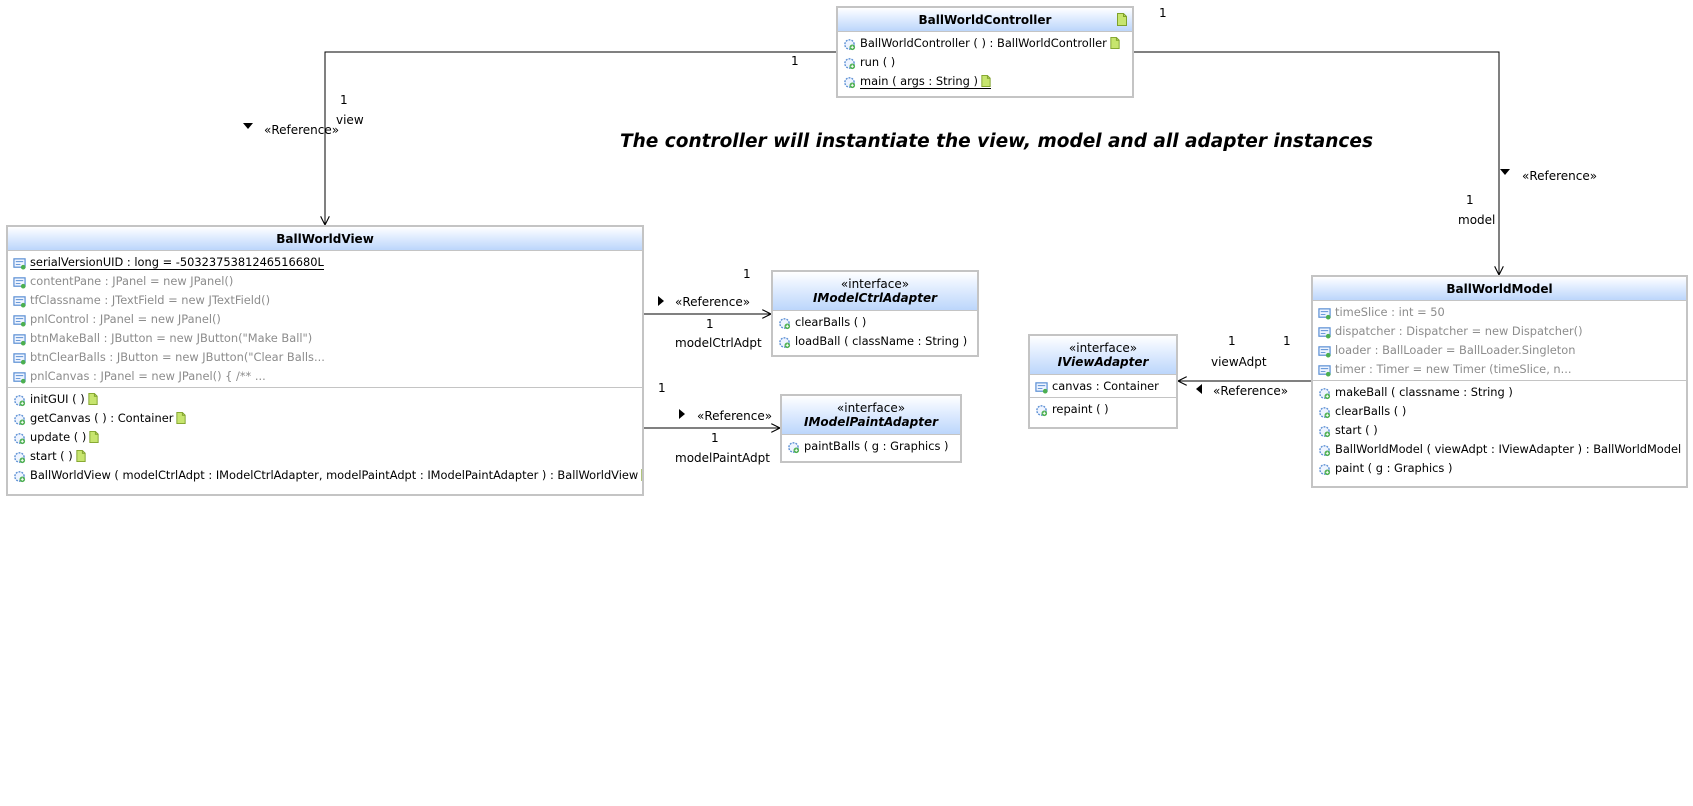 This screenshot has height=806, width=1693. I want to click on operations-section: repaint ( ), so click(1103, 408).